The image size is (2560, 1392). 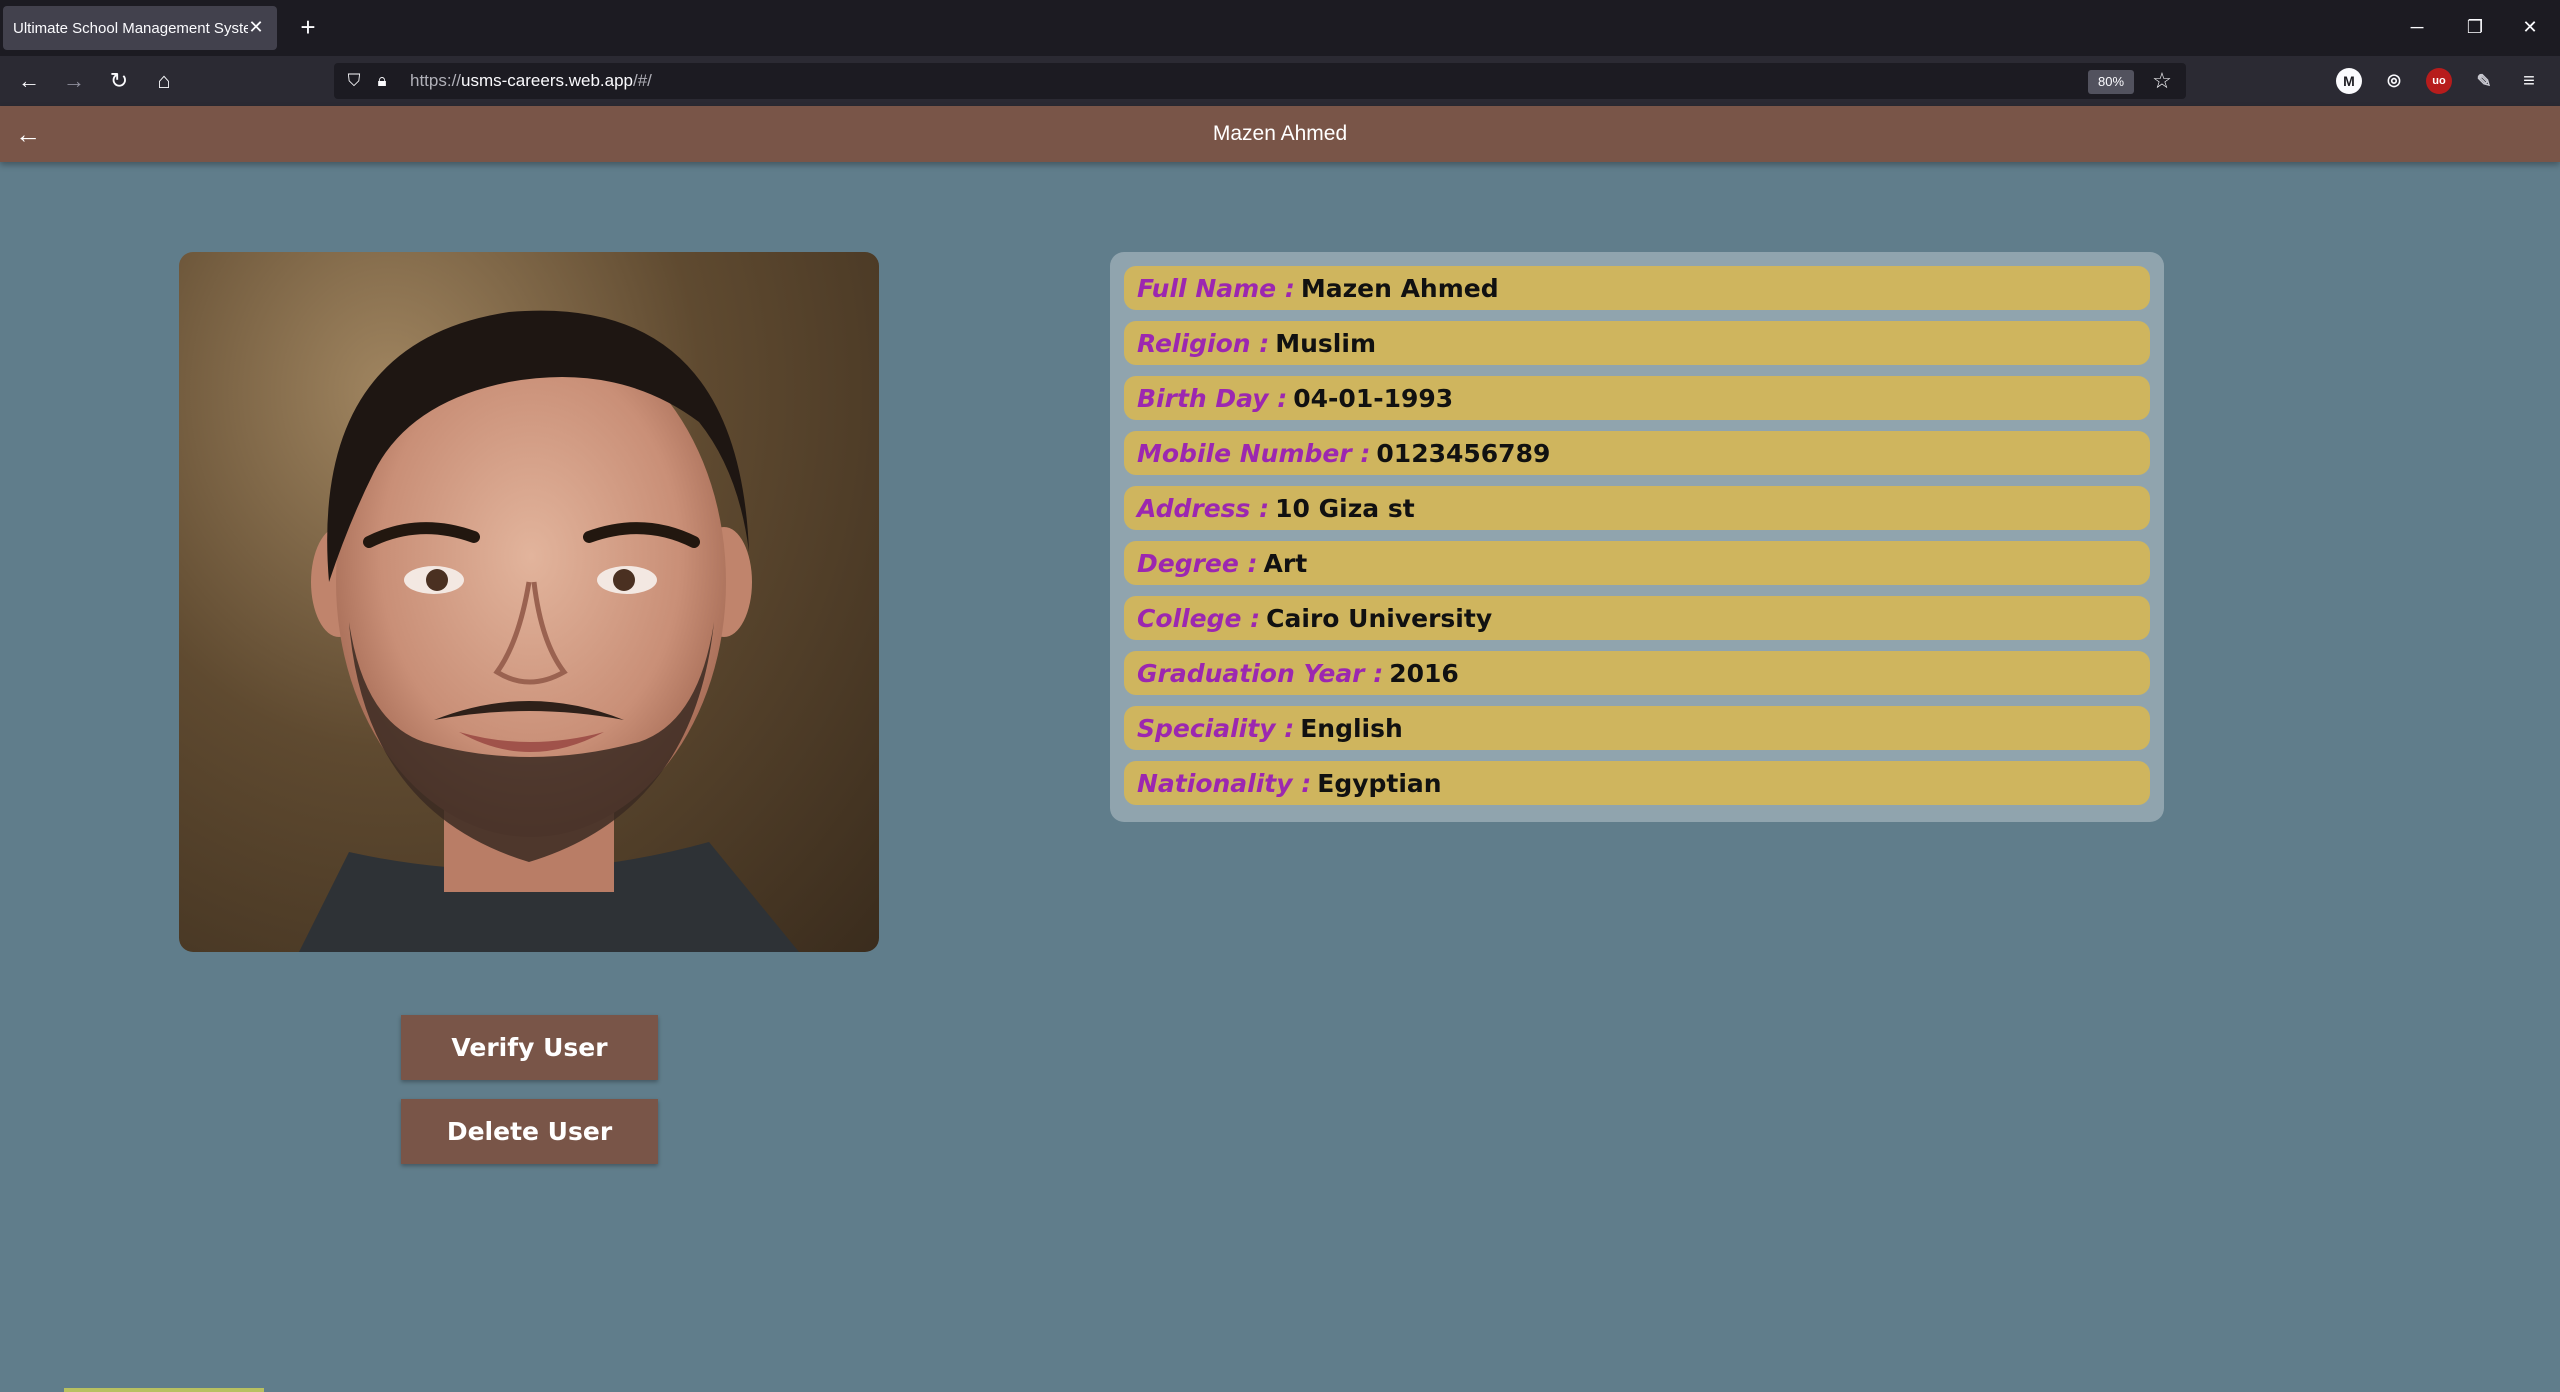 I want to click on close-window-icon: ✕, so click(x=2530, y=27).